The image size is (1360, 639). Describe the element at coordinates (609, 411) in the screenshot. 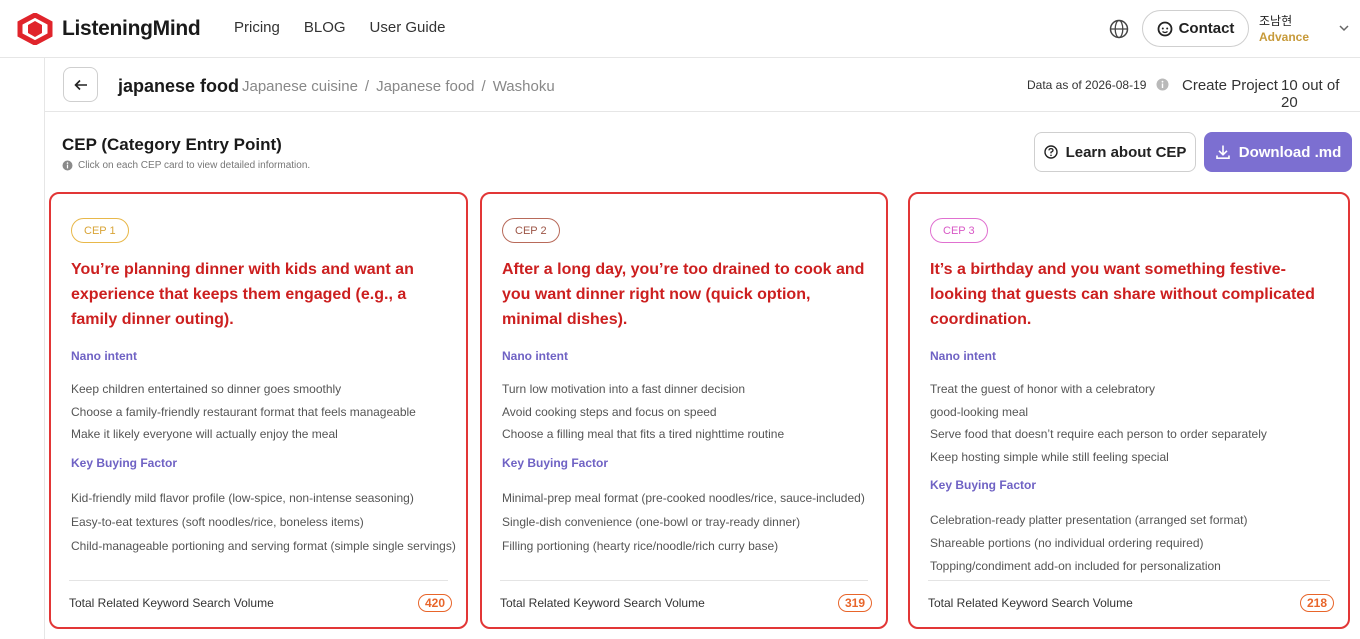

I see `list-item: Avoid cooking steps and focus on speed` at that location.